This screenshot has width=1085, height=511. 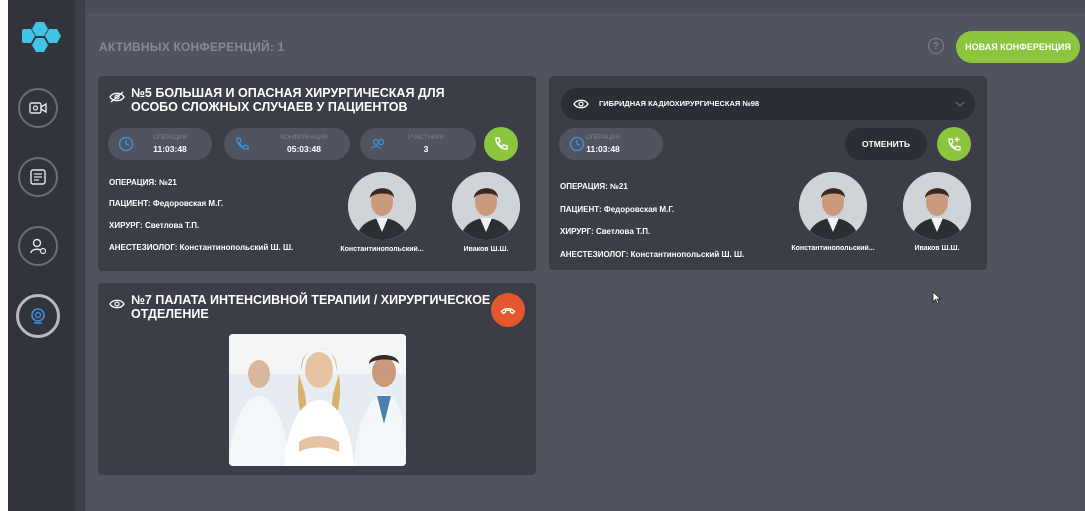 I want to click on user-settings-icon, so click(x=38, y=246).